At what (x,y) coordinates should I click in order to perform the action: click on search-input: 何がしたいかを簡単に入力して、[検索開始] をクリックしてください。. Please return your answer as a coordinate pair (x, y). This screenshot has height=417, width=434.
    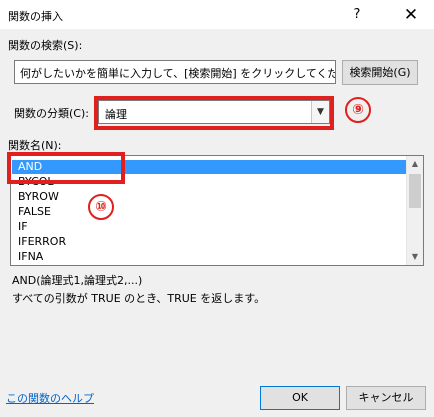
    Looking at the image, I should click on (175, 72).